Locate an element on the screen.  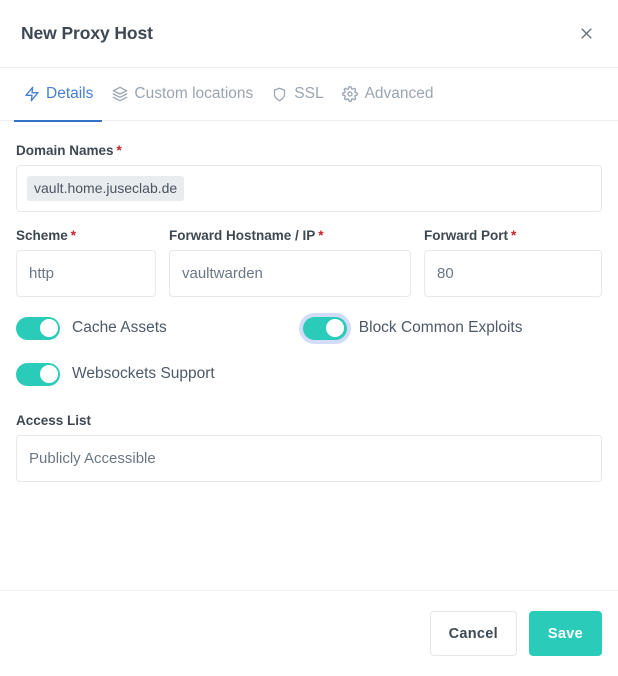
field-group-access-list: Access List Publicly Accessible is located at coordinates (309, 447).